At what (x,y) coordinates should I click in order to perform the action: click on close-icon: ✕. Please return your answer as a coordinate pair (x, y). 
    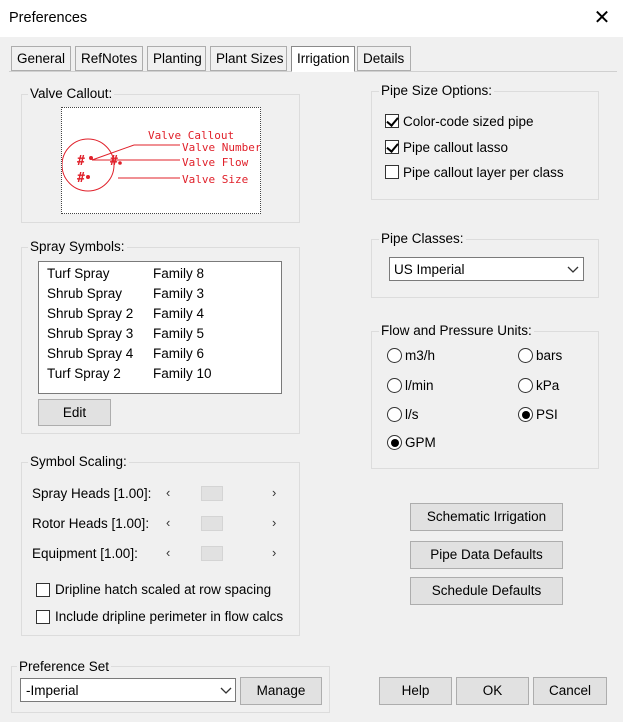
    Looking at the image, I should click on (602, 18).